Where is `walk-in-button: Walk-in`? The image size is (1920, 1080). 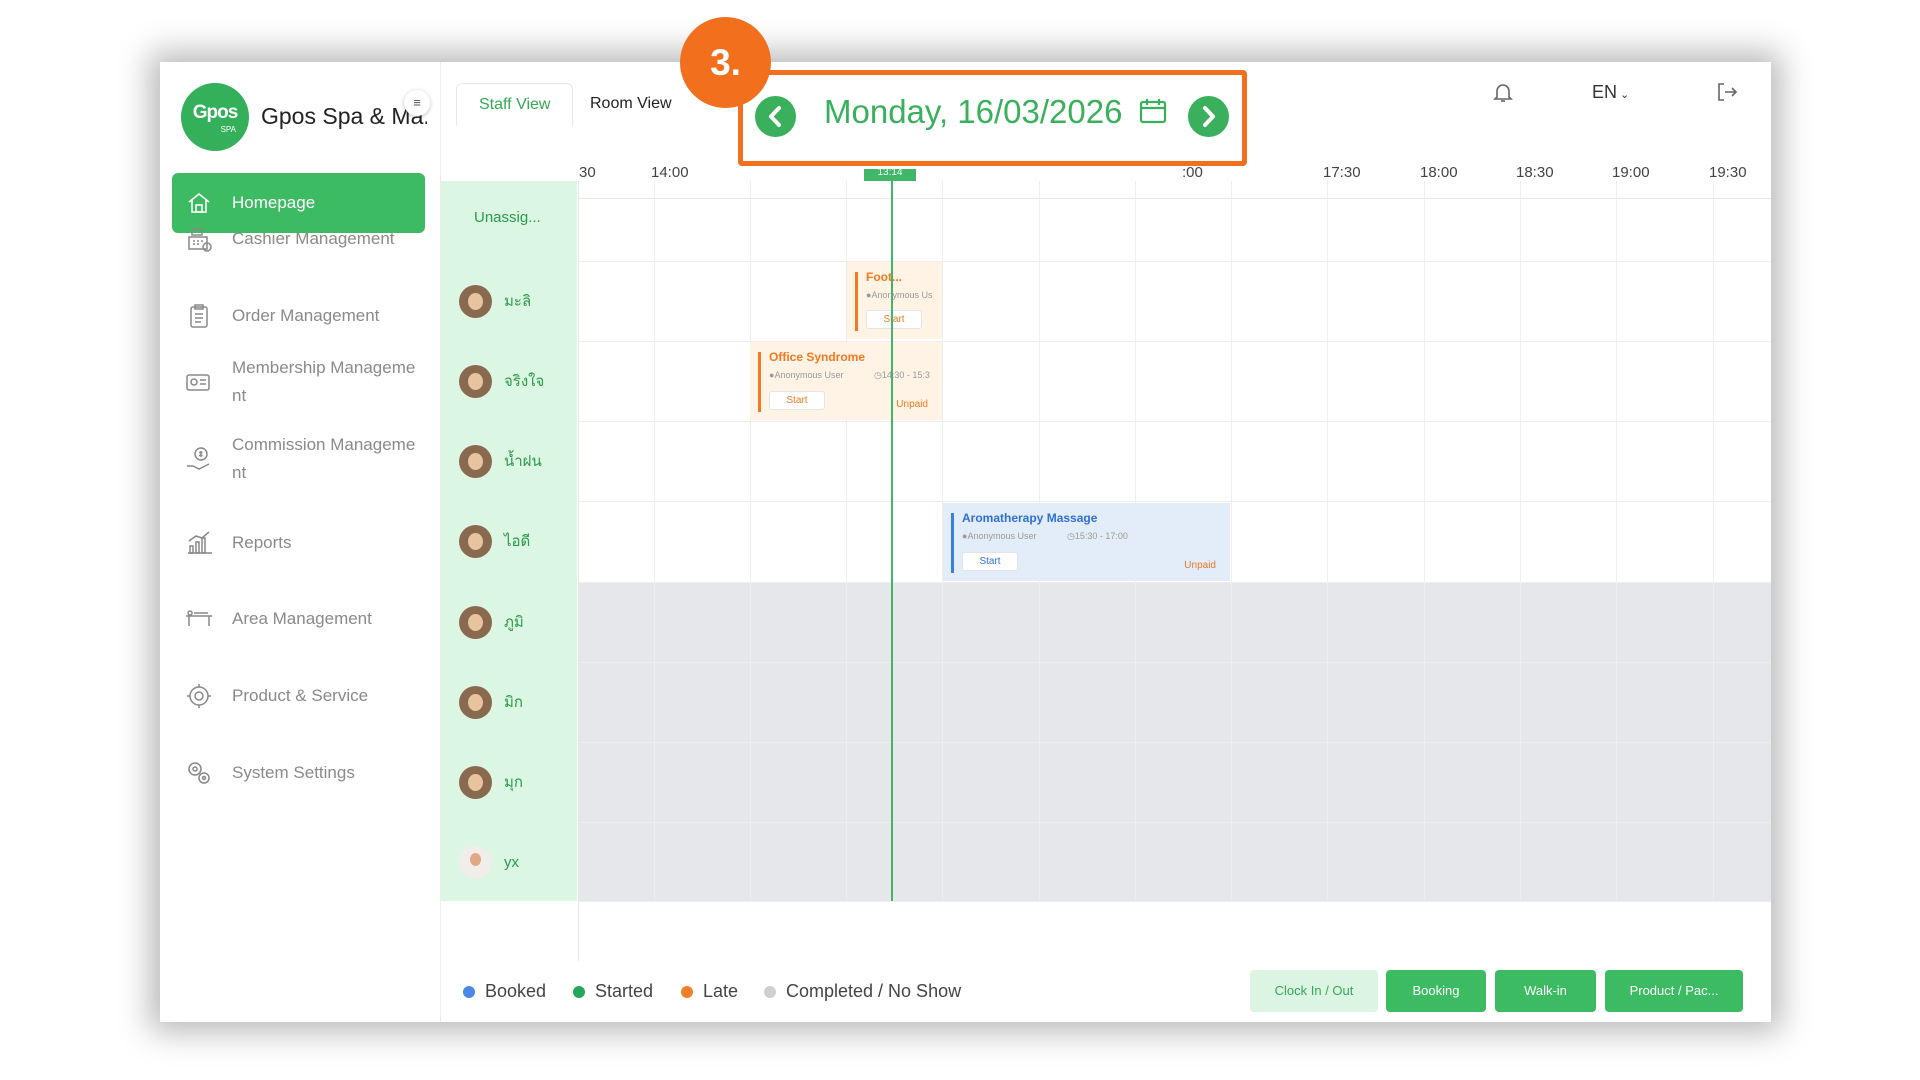
walk-in-button: Walk-in is located at coordinates (1545, 991).